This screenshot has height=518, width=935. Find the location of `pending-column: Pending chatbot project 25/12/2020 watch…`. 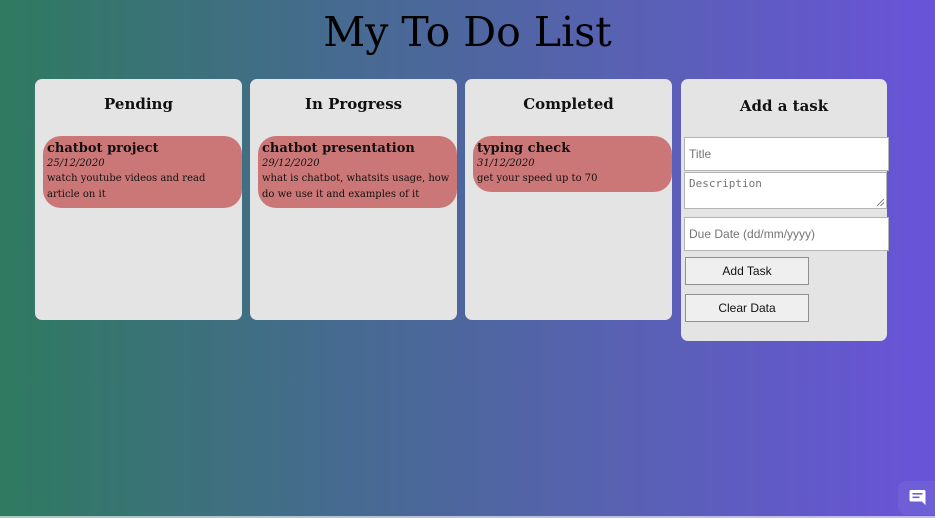

pending-column: Pending chatbot project 25/12/2020 watch… is located at coordinates (138, 199).